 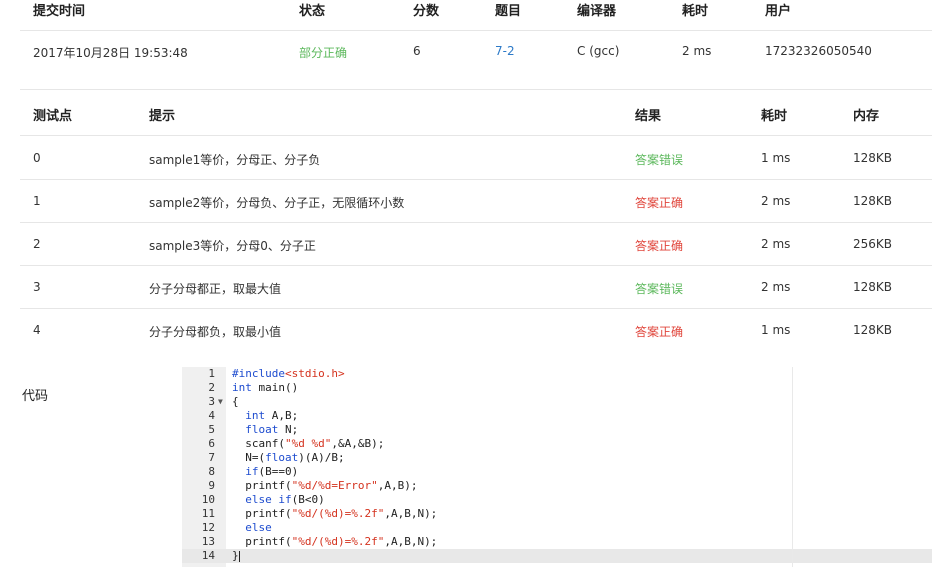 I want to click on col-header-time: 耗时, so click(x=774, y=116).